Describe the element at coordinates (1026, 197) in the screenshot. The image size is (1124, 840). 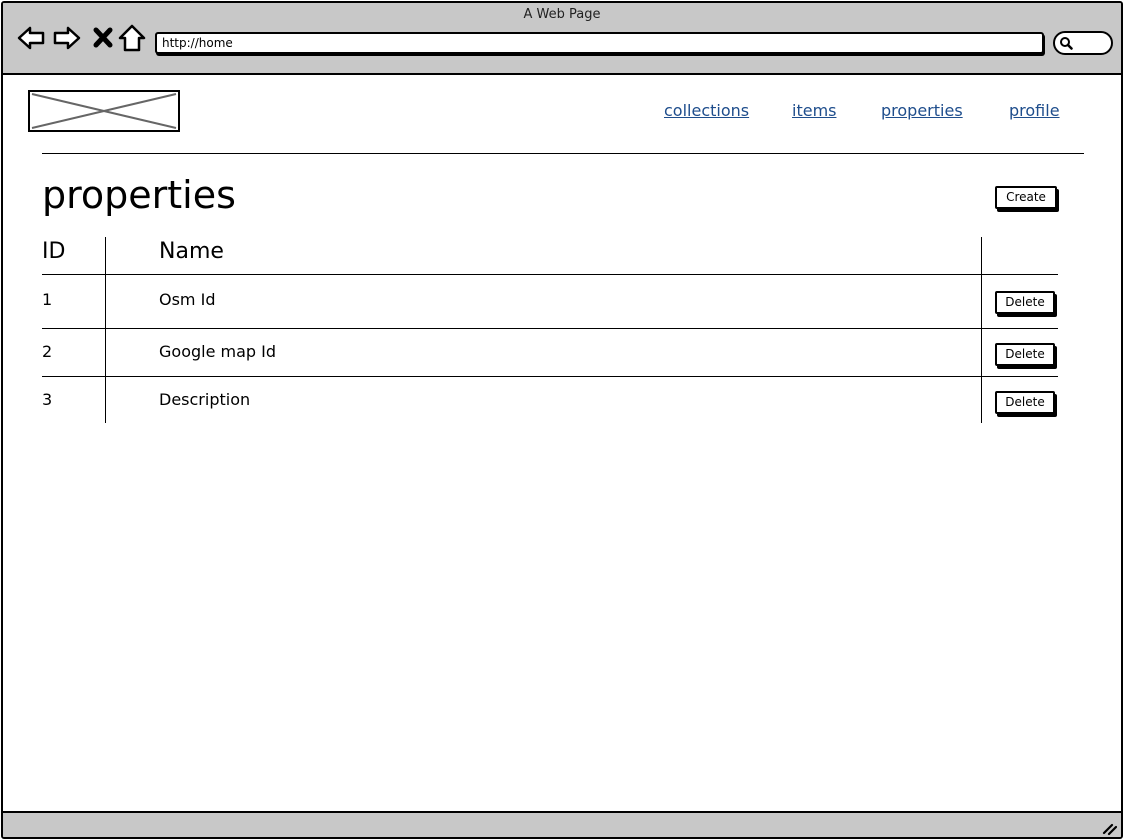
I see `create-button: Create` at that location.